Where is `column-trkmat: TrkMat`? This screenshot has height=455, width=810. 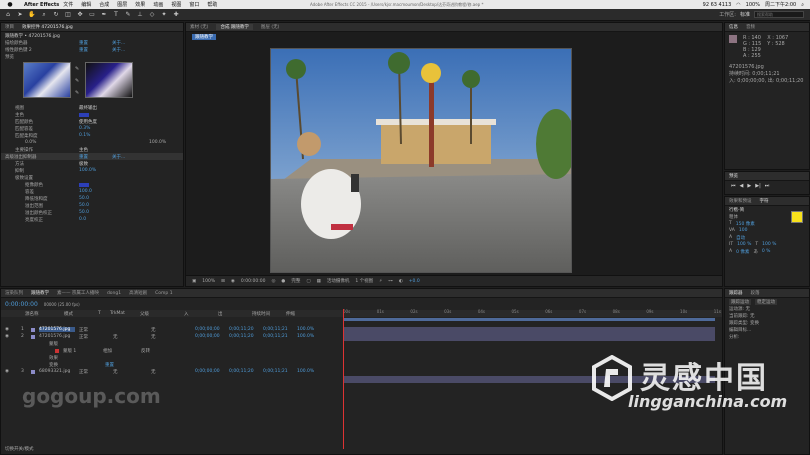 column-trkmat: TrkMat is located at coordinates (123, 313).